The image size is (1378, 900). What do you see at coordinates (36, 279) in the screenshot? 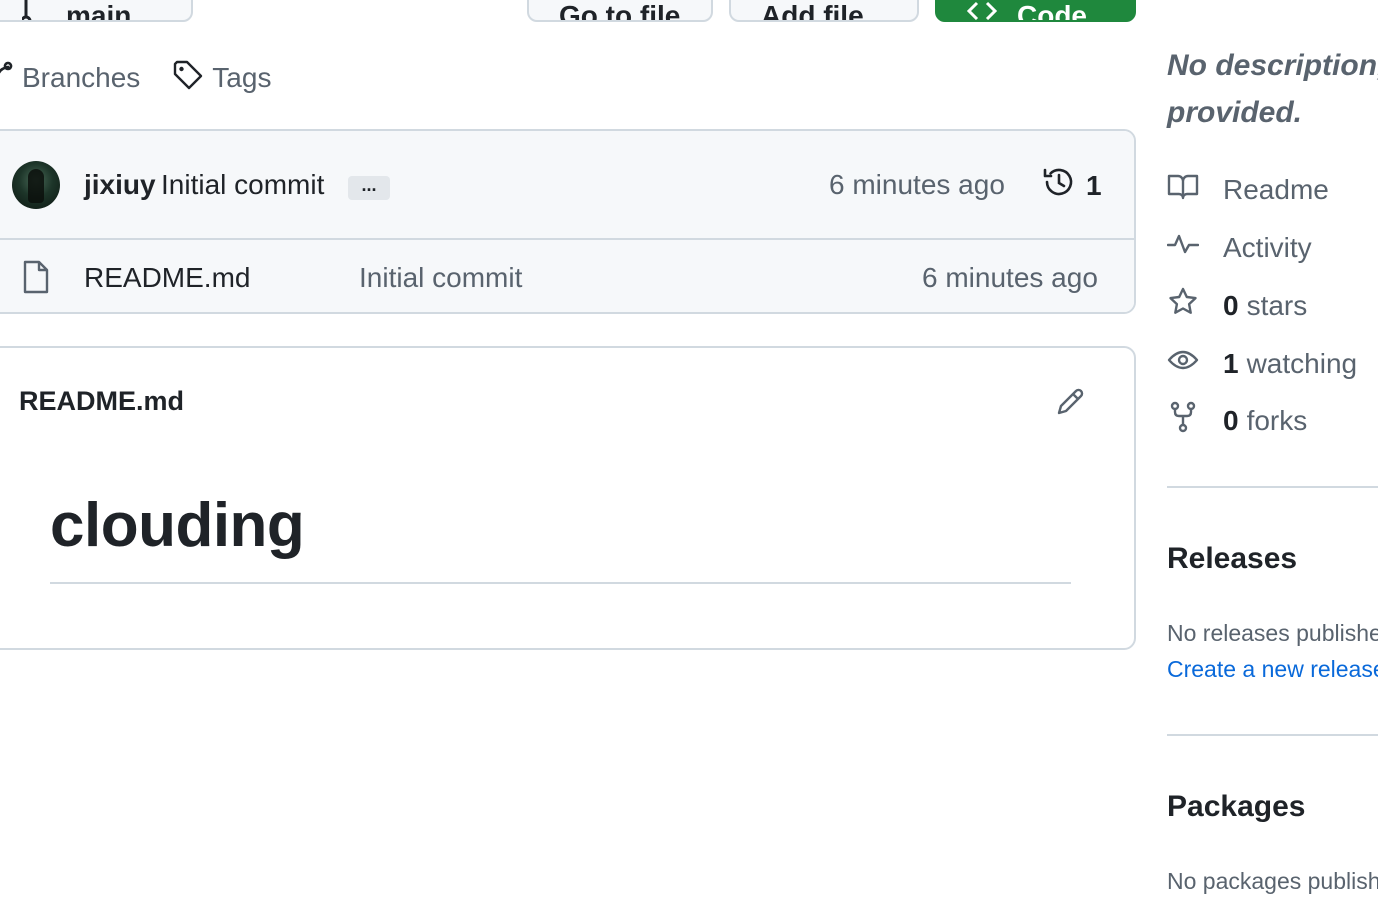
I see `file-icon` at bounding box center [36, 279].